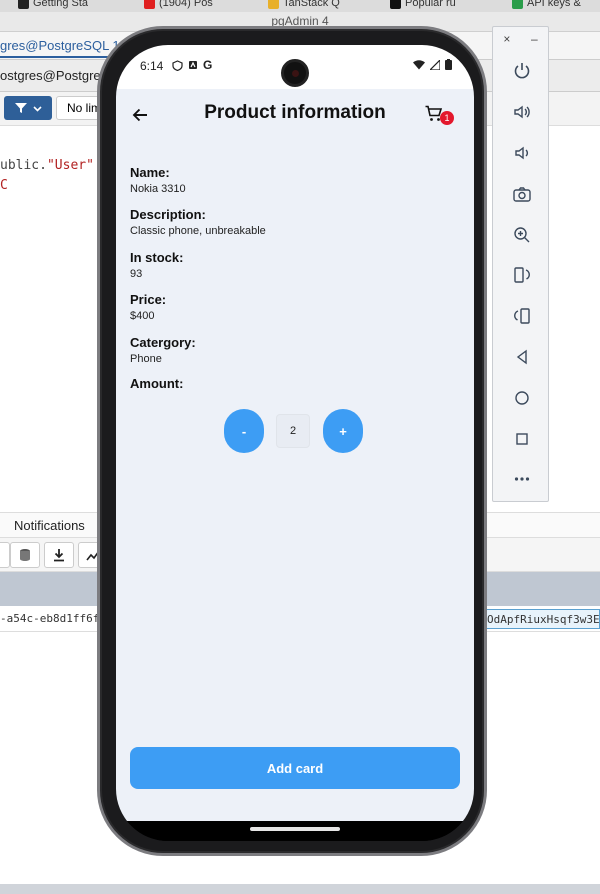 The width and height of the screenshot is (600, 894). I want to click on home-button, so click(521, 397).